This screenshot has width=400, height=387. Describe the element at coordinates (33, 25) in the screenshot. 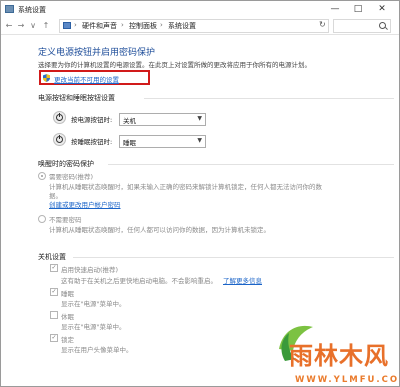

I see `recent-locations-button: ∨` at that location.